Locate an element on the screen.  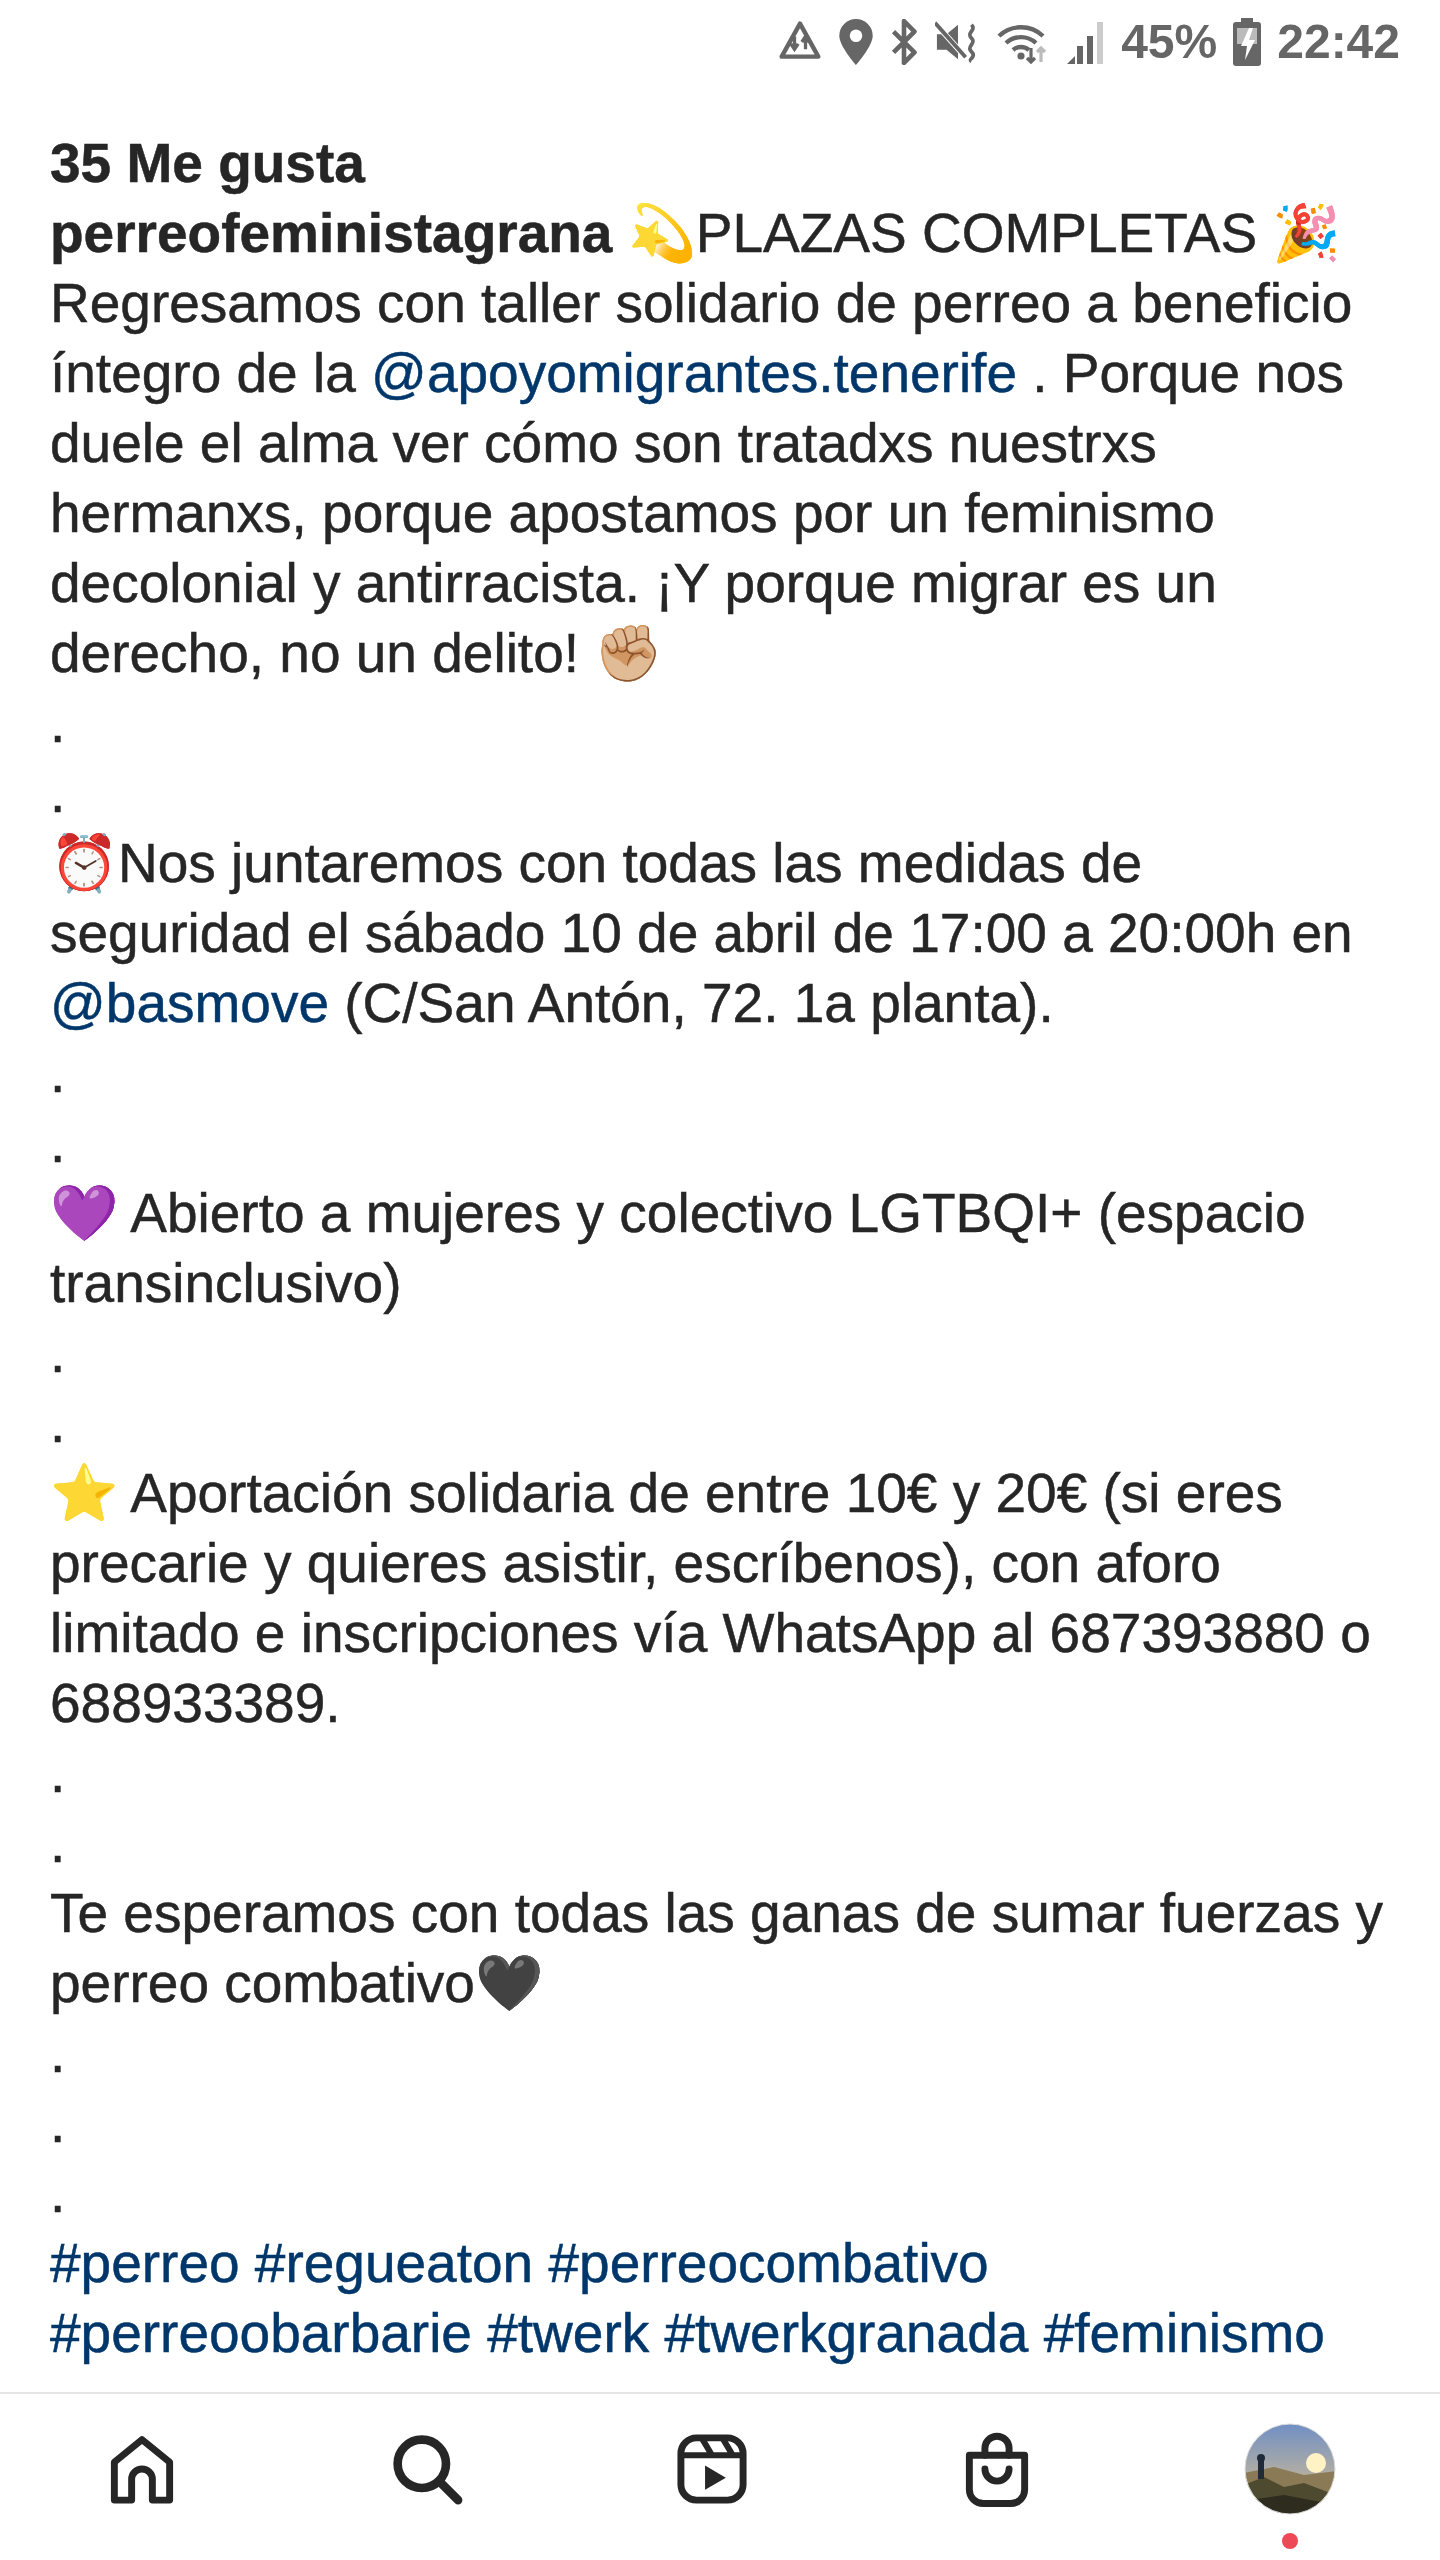
reels-icon is located at coordinates (712, 2469).